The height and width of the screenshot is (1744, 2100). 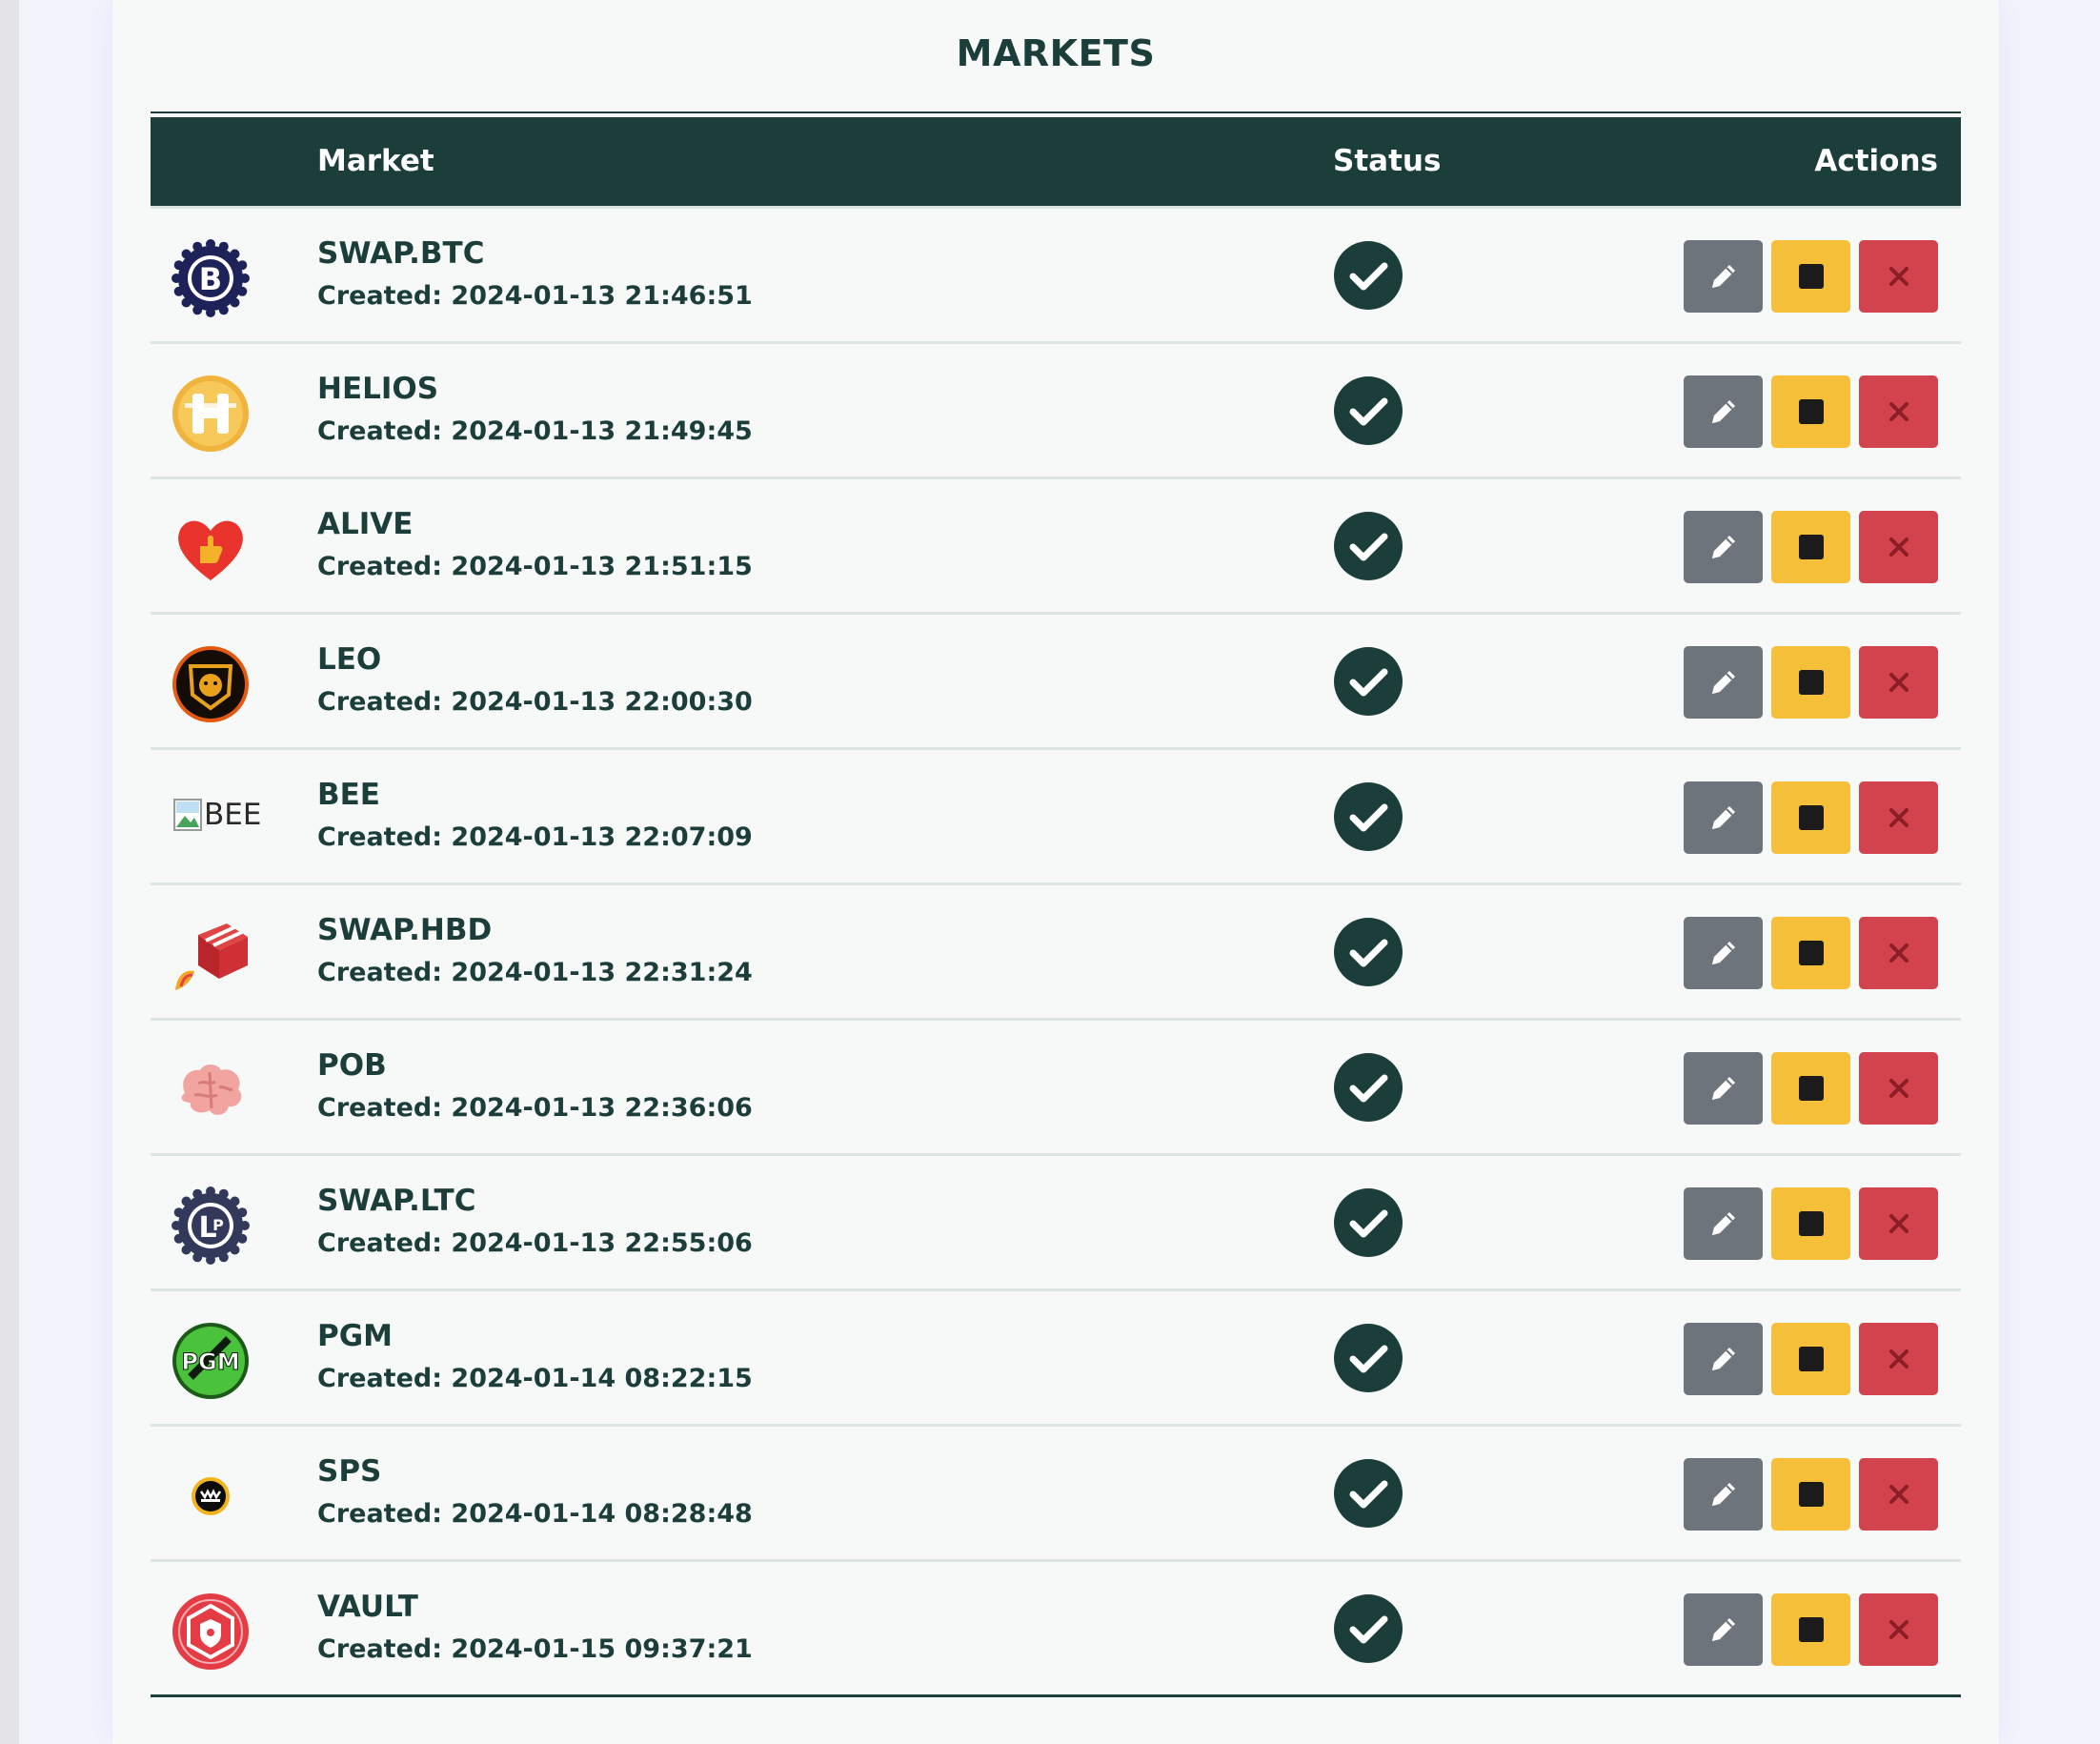 What do you see at coordinates (535, 1514) in the screenshot?
I see `market-created: Created: 2024-01-14 08:28:48` at bounding box center [535, 1514].